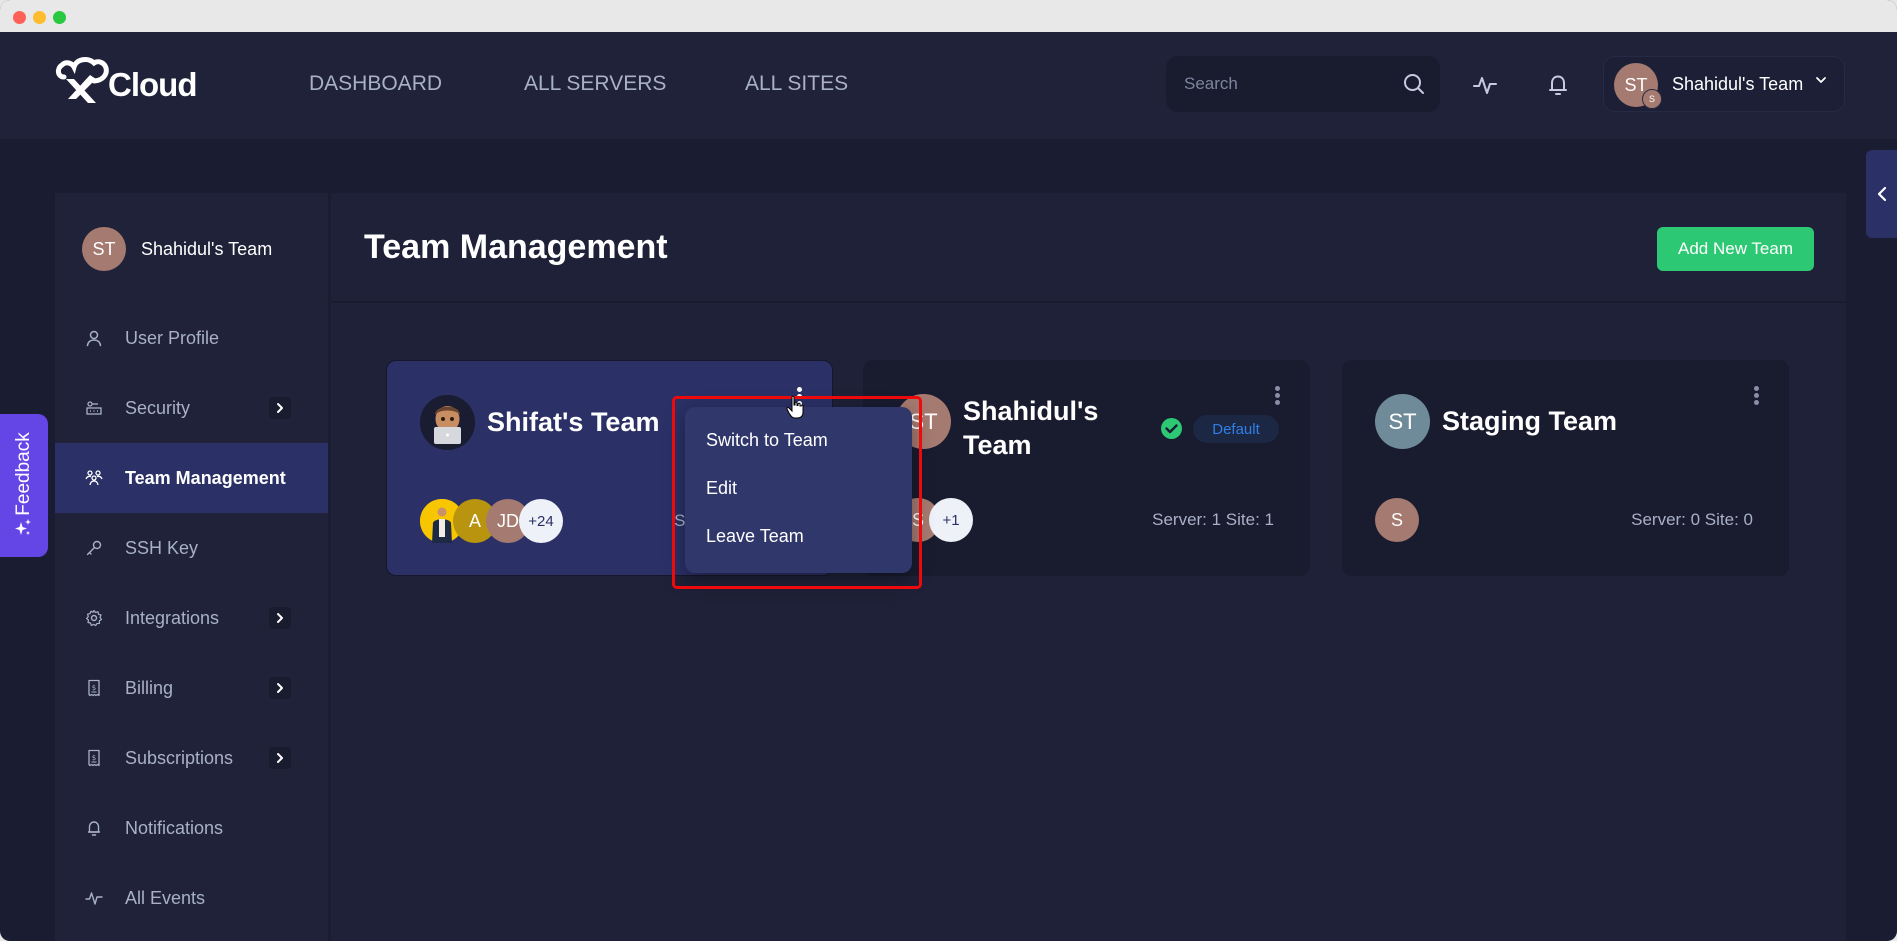 The width and height of the screenshot is (1897, 941). I want to click on window-titlebar, so click(948, 16).